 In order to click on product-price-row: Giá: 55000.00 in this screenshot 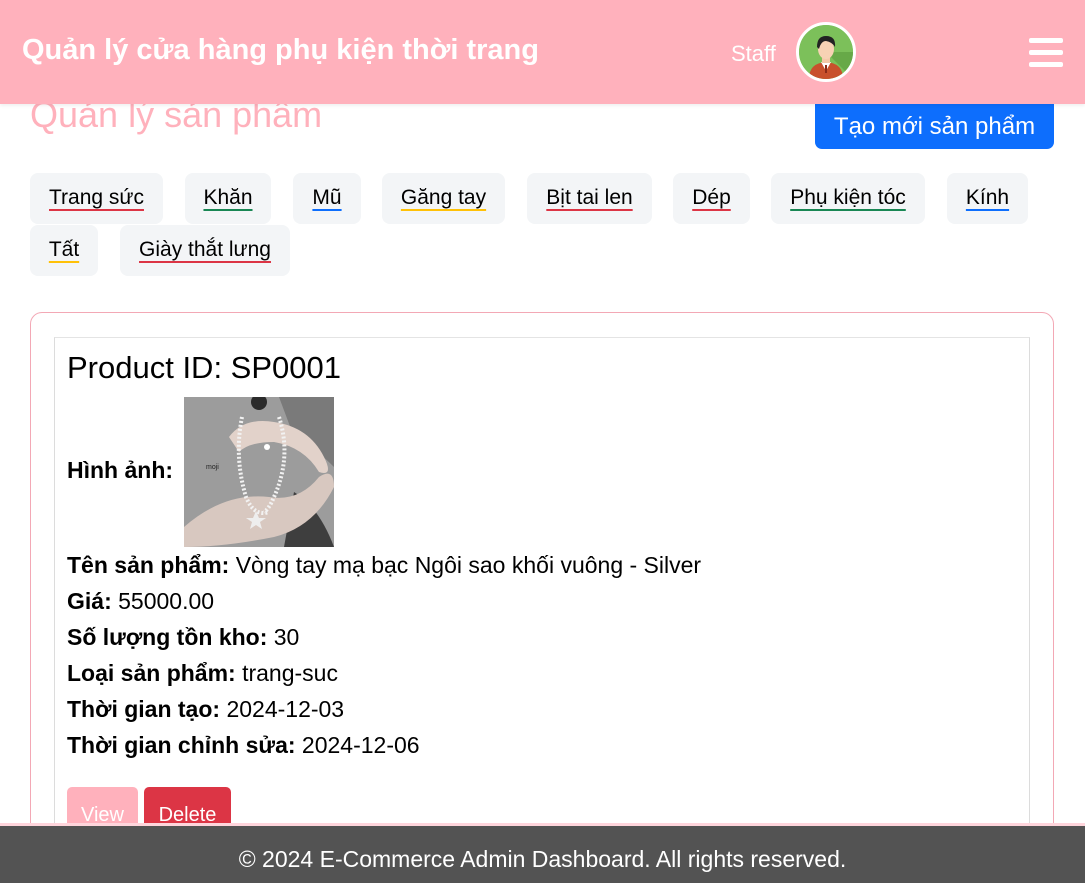, I will do `click(140, 601)`.